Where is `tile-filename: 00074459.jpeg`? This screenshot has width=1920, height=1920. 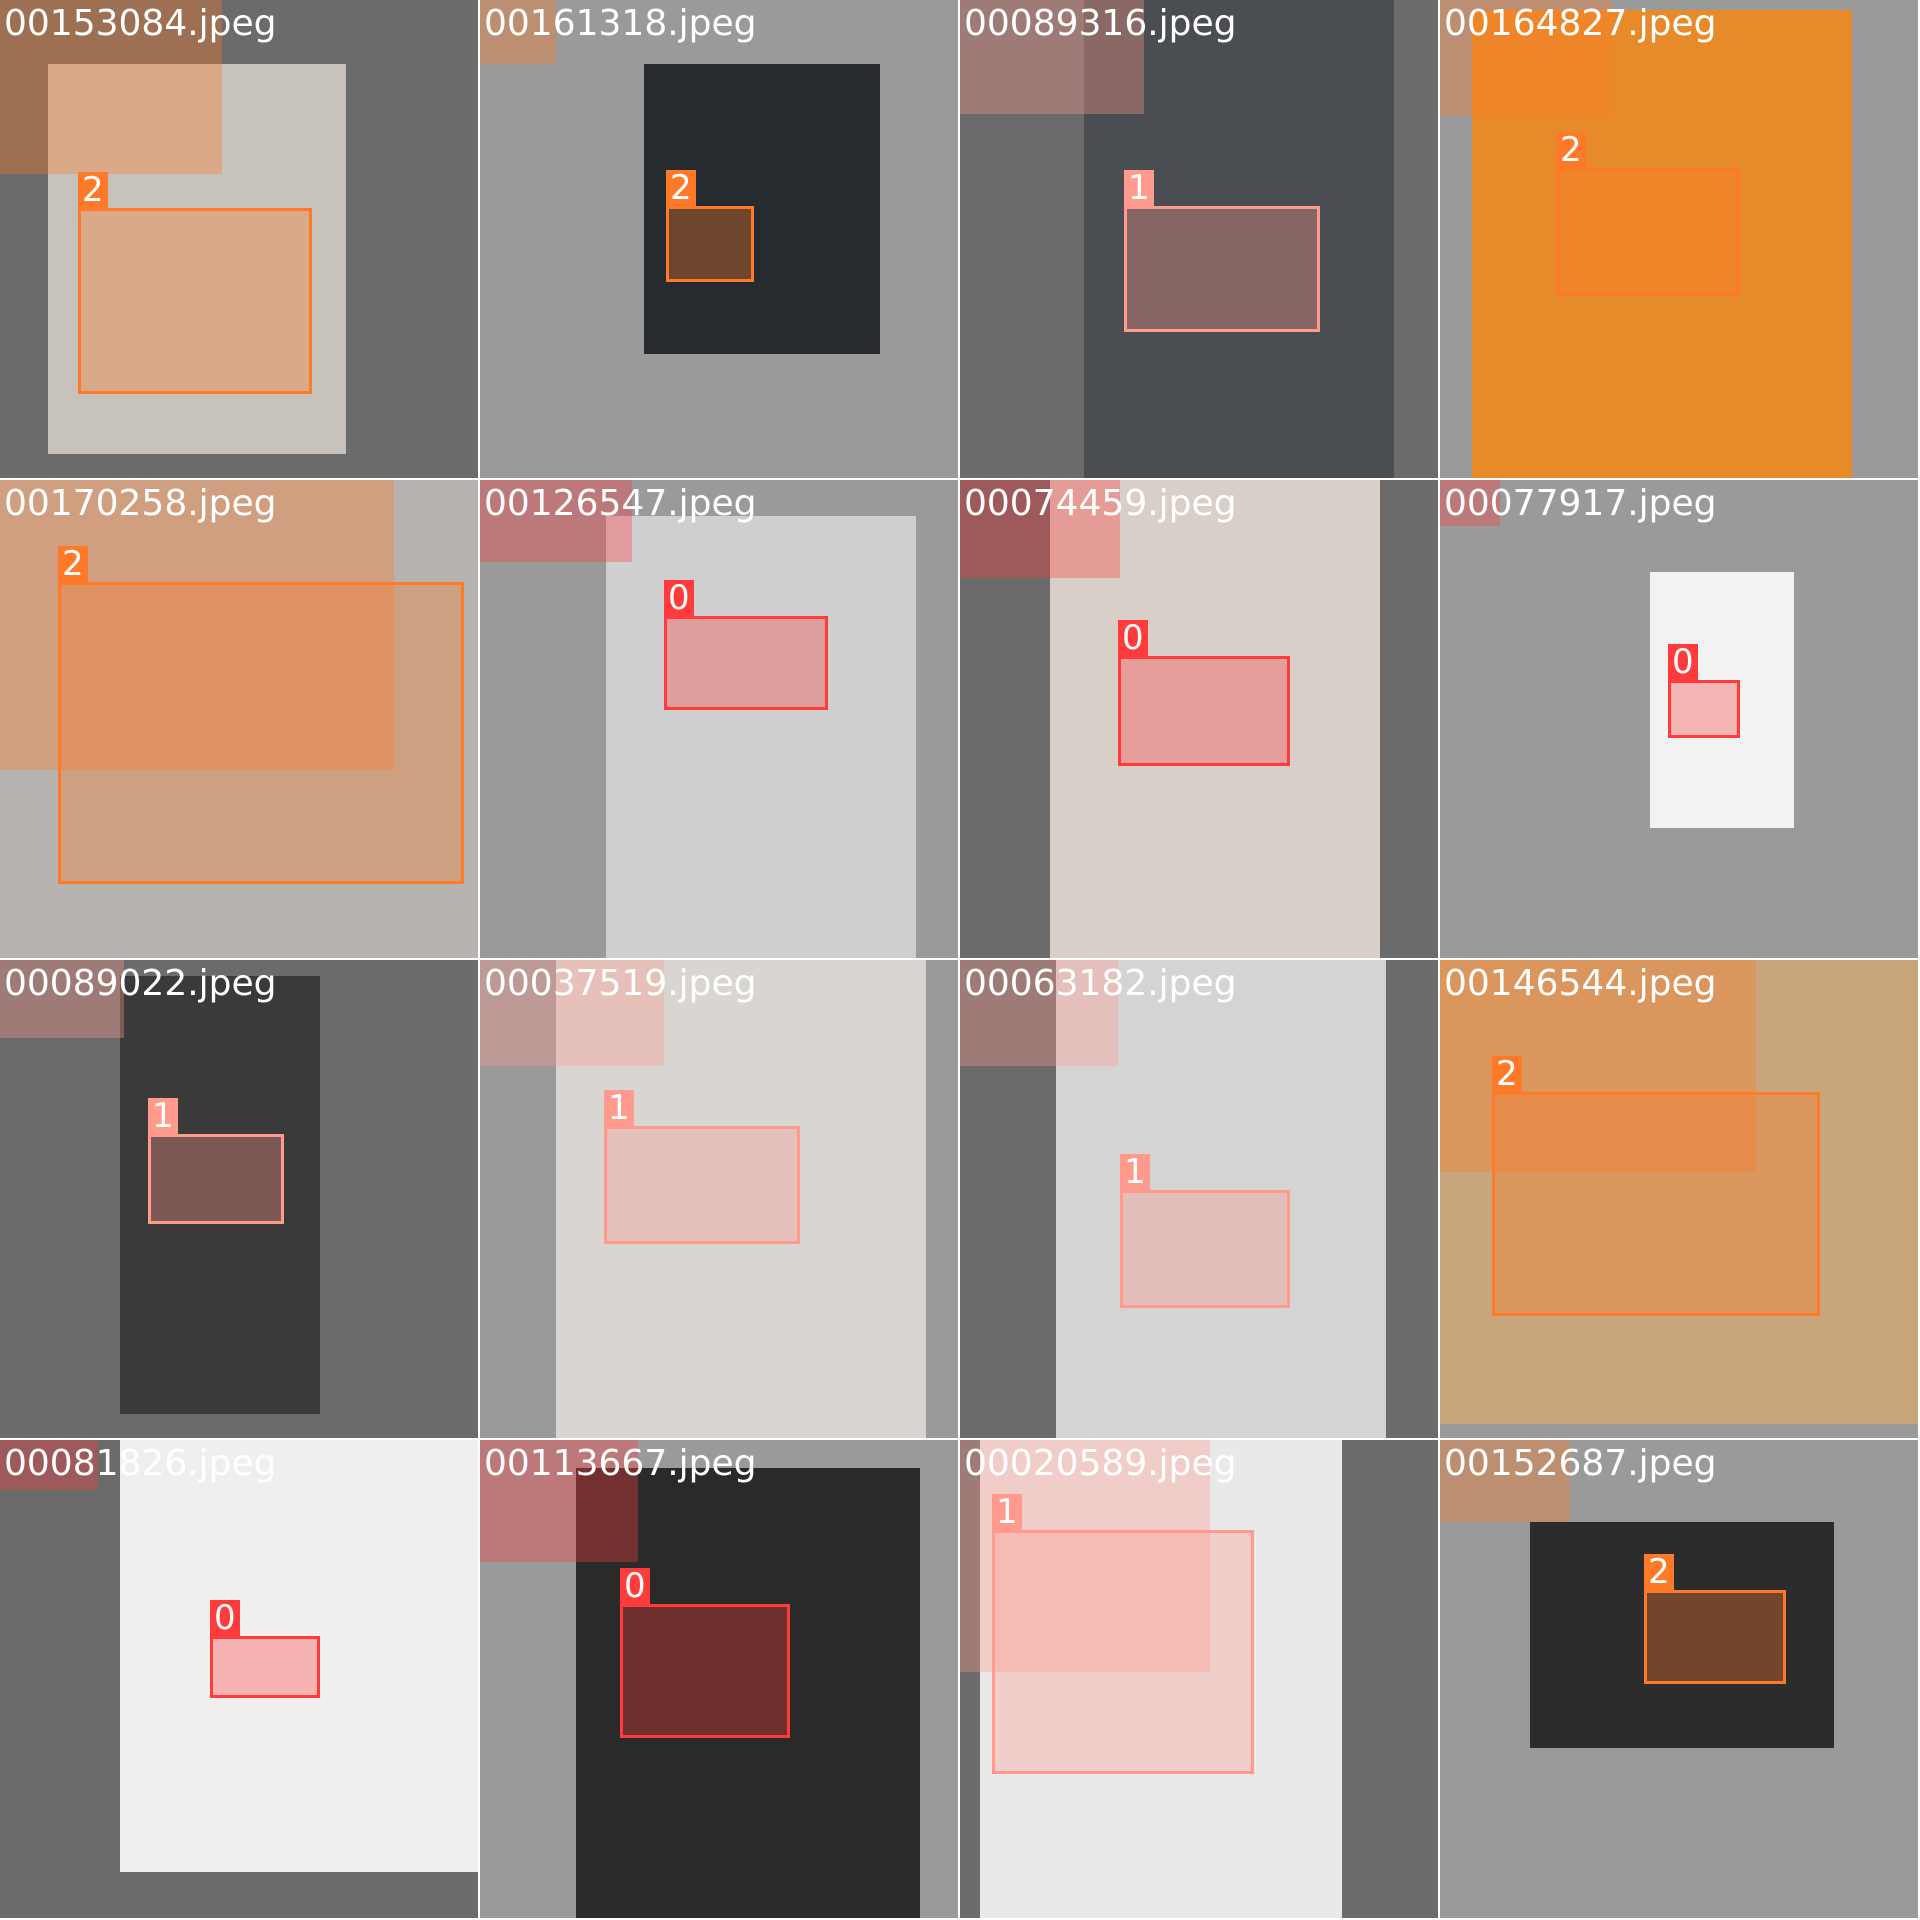 tile-filename: 00074459.jpeg is located at coordinates (1100, 503).